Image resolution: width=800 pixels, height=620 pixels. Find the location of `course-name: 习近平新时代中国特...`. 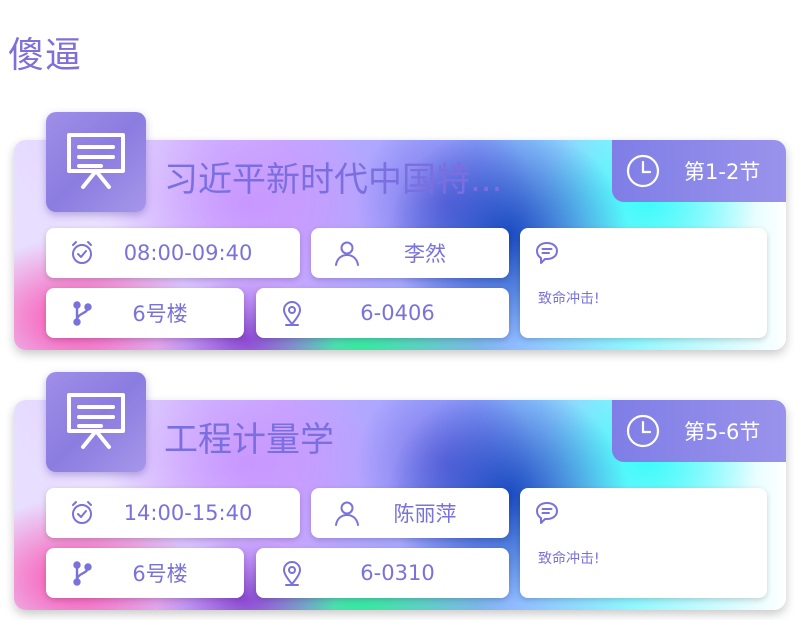

course-name: 习近平新时代中国特... is located at coordinates (333, 180).